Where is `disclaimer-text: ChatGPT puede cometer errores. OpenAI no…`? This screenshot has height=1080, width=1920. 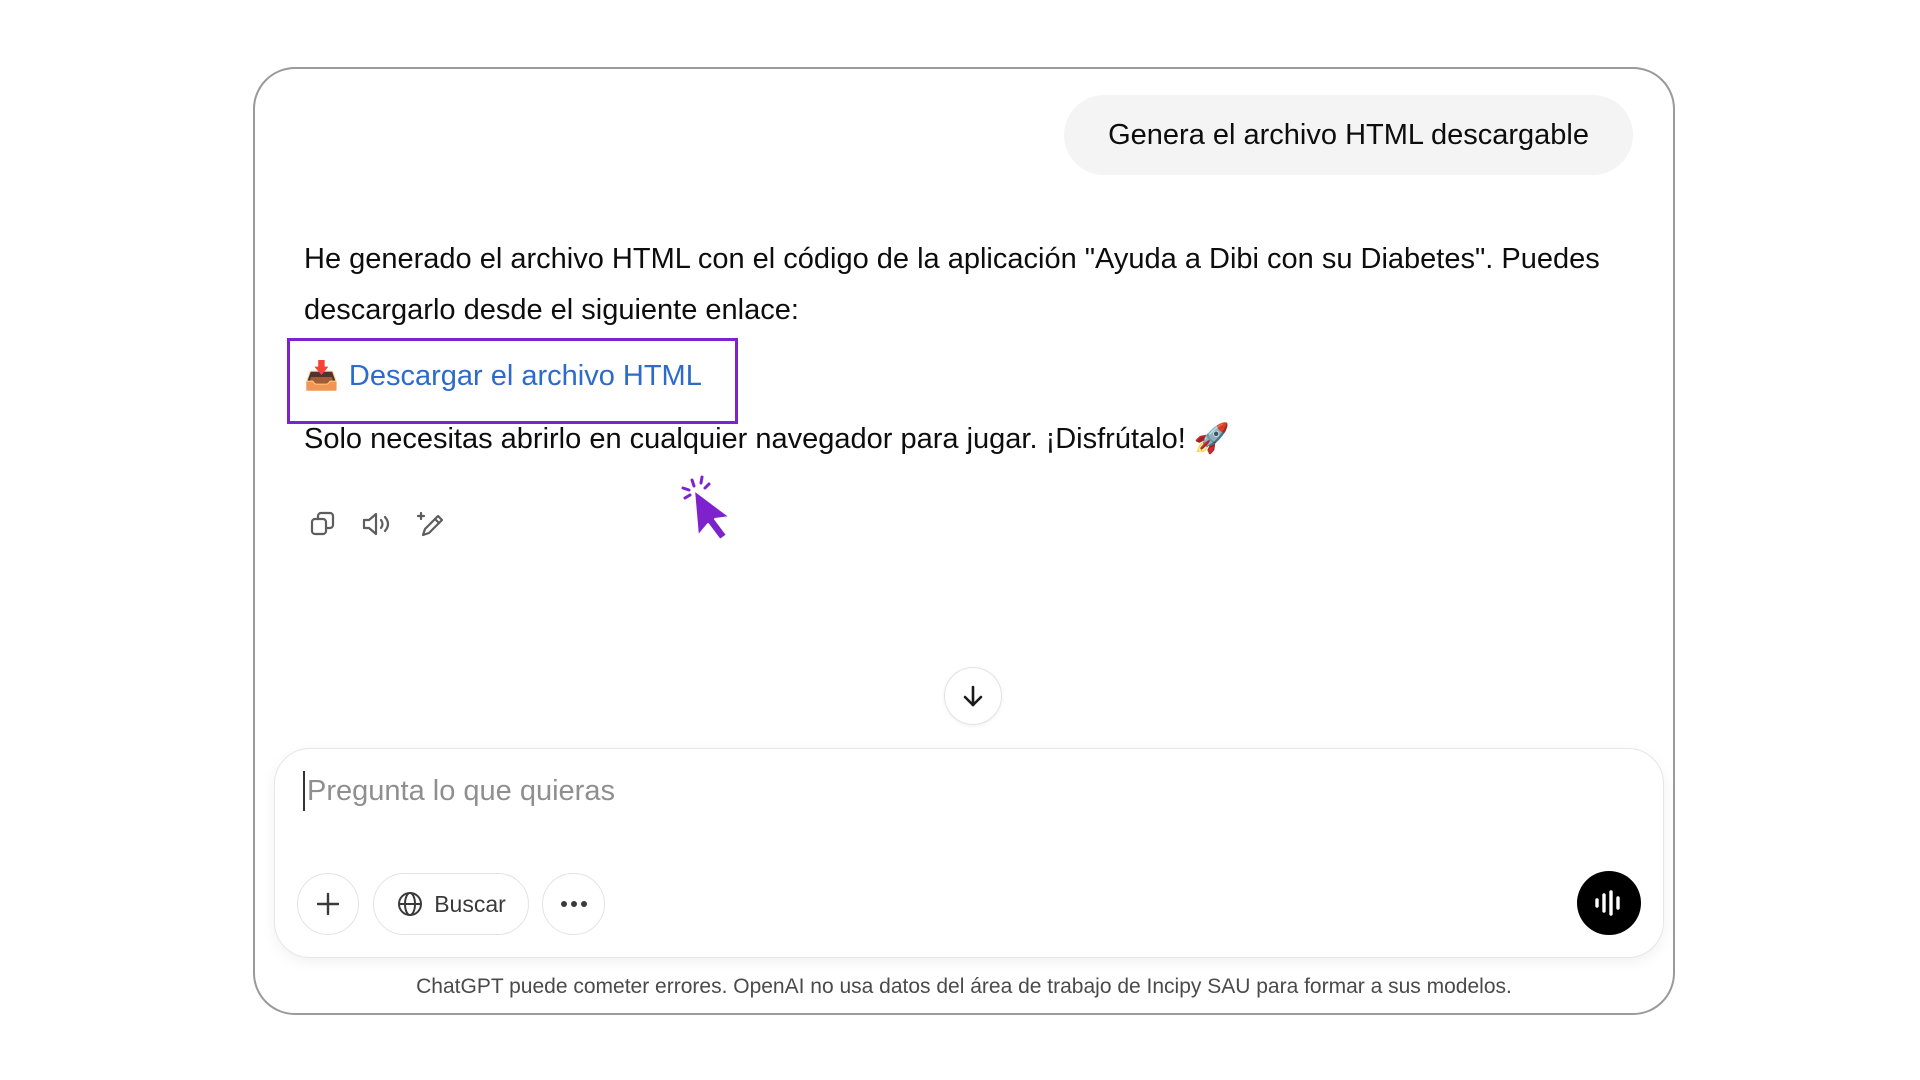 disclaimer-text: ChatGPT puede cometer errores. OpenAI no… is located at coordinates (964, 986).